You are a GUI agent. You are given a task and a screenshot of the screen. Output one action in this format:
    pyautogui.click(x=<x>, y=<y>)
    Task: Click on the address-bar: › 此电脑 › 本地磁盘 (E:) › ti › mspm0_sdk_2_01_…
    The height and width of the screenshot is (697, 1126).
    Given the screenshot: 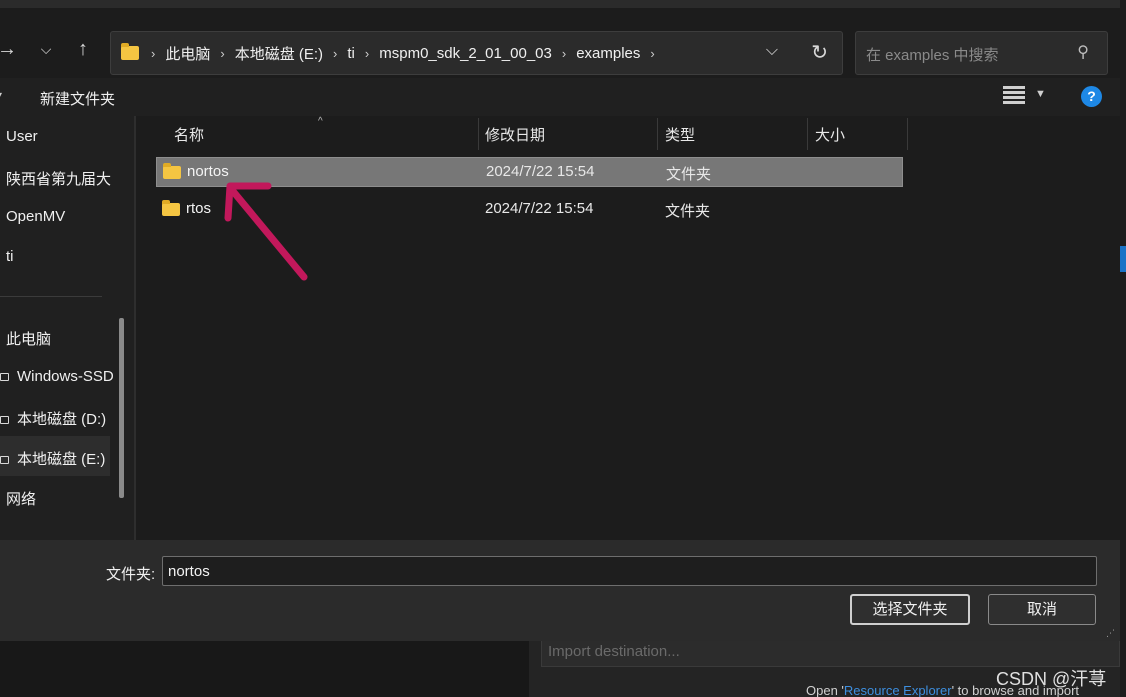 What is the action you would take?
    pyautogui.click(x=476, y=53)
    